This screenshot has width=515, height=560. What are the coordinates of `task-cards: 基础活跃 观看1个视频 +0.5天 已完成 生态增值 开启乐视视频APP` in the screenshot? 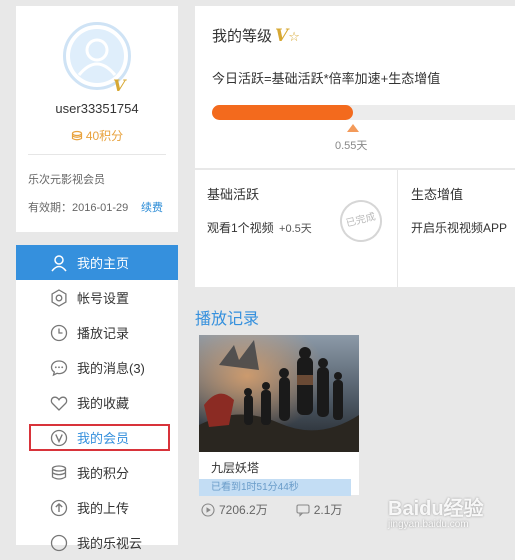 It's located at (355, 228).